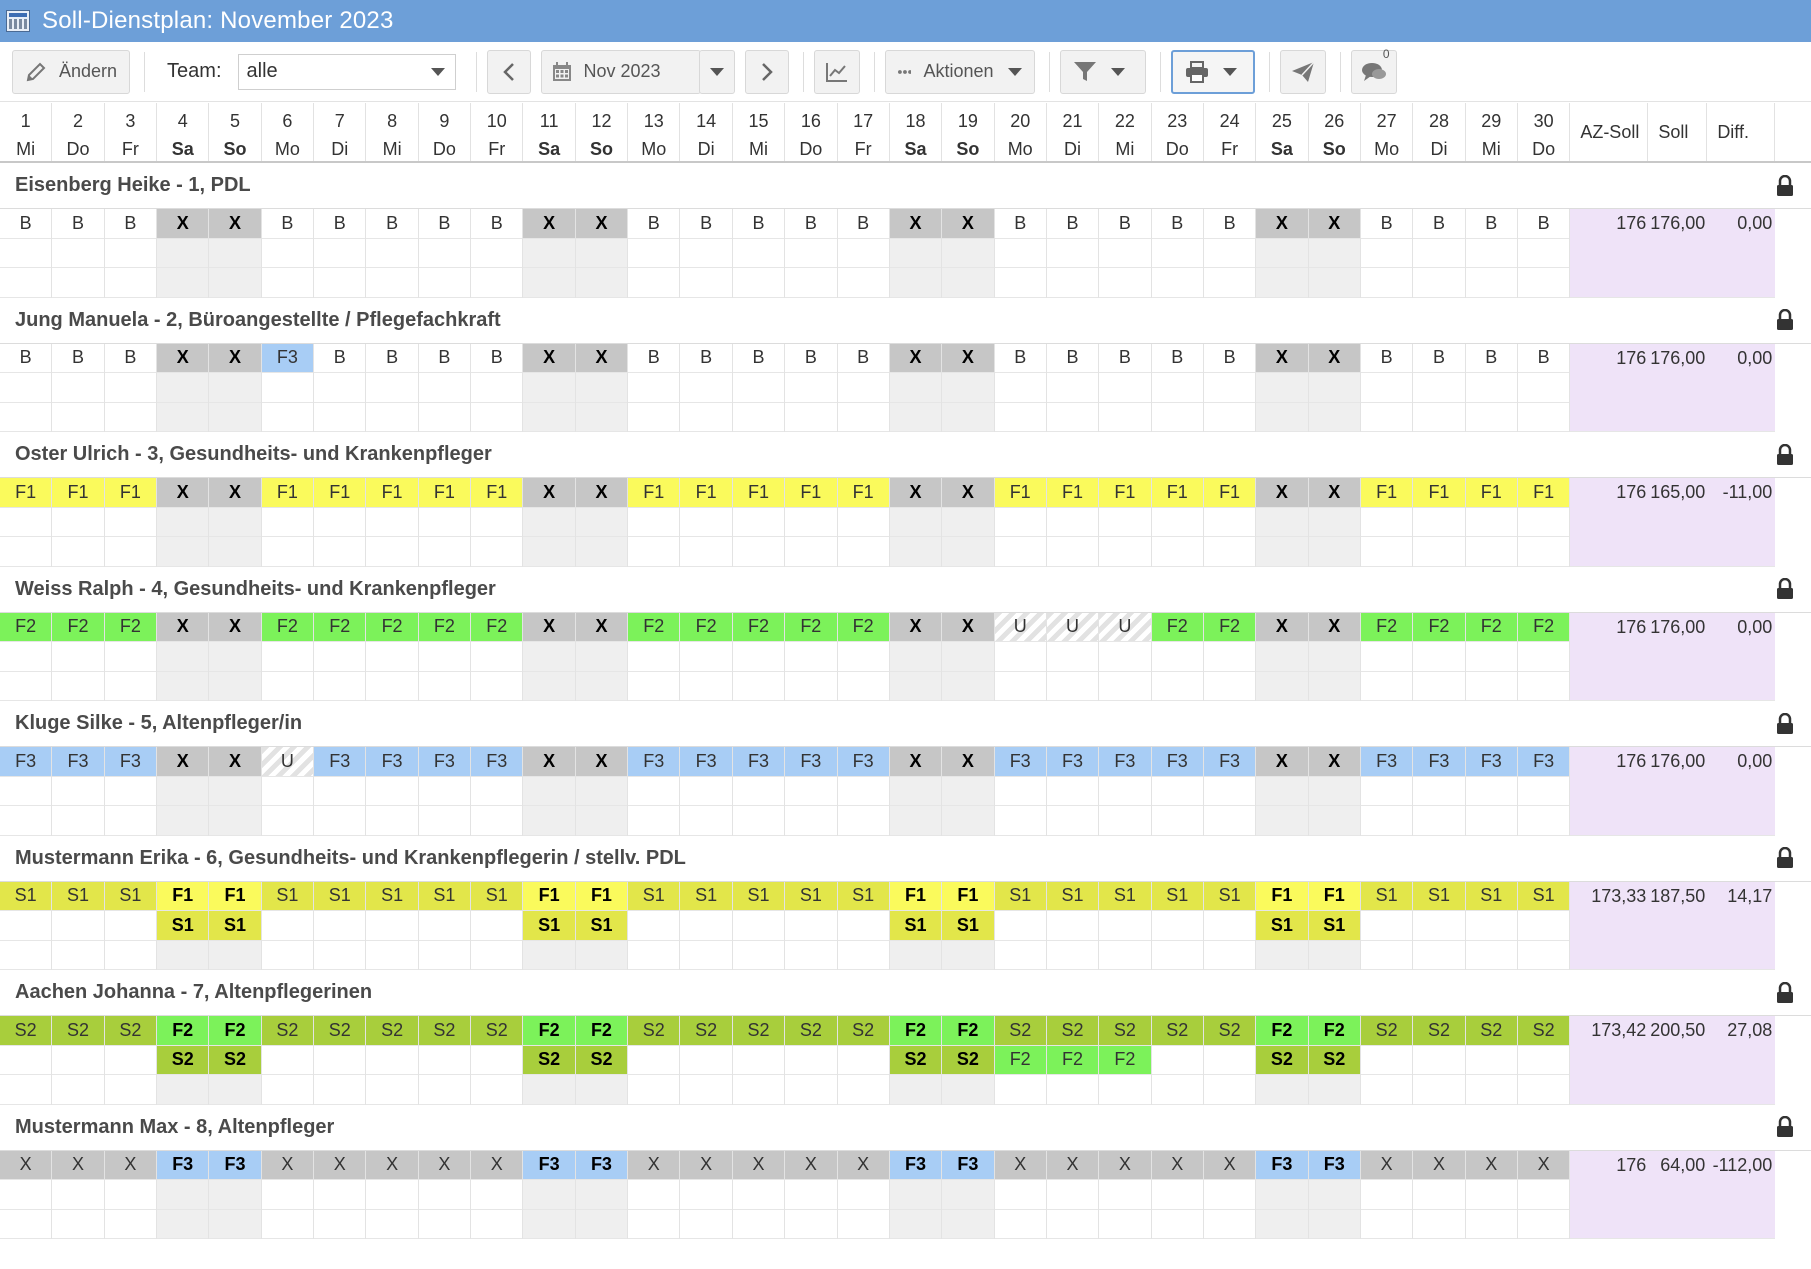  Describe the element at coordinates (508, 71) in the screenshot. I see `previous-month-button` at that location.